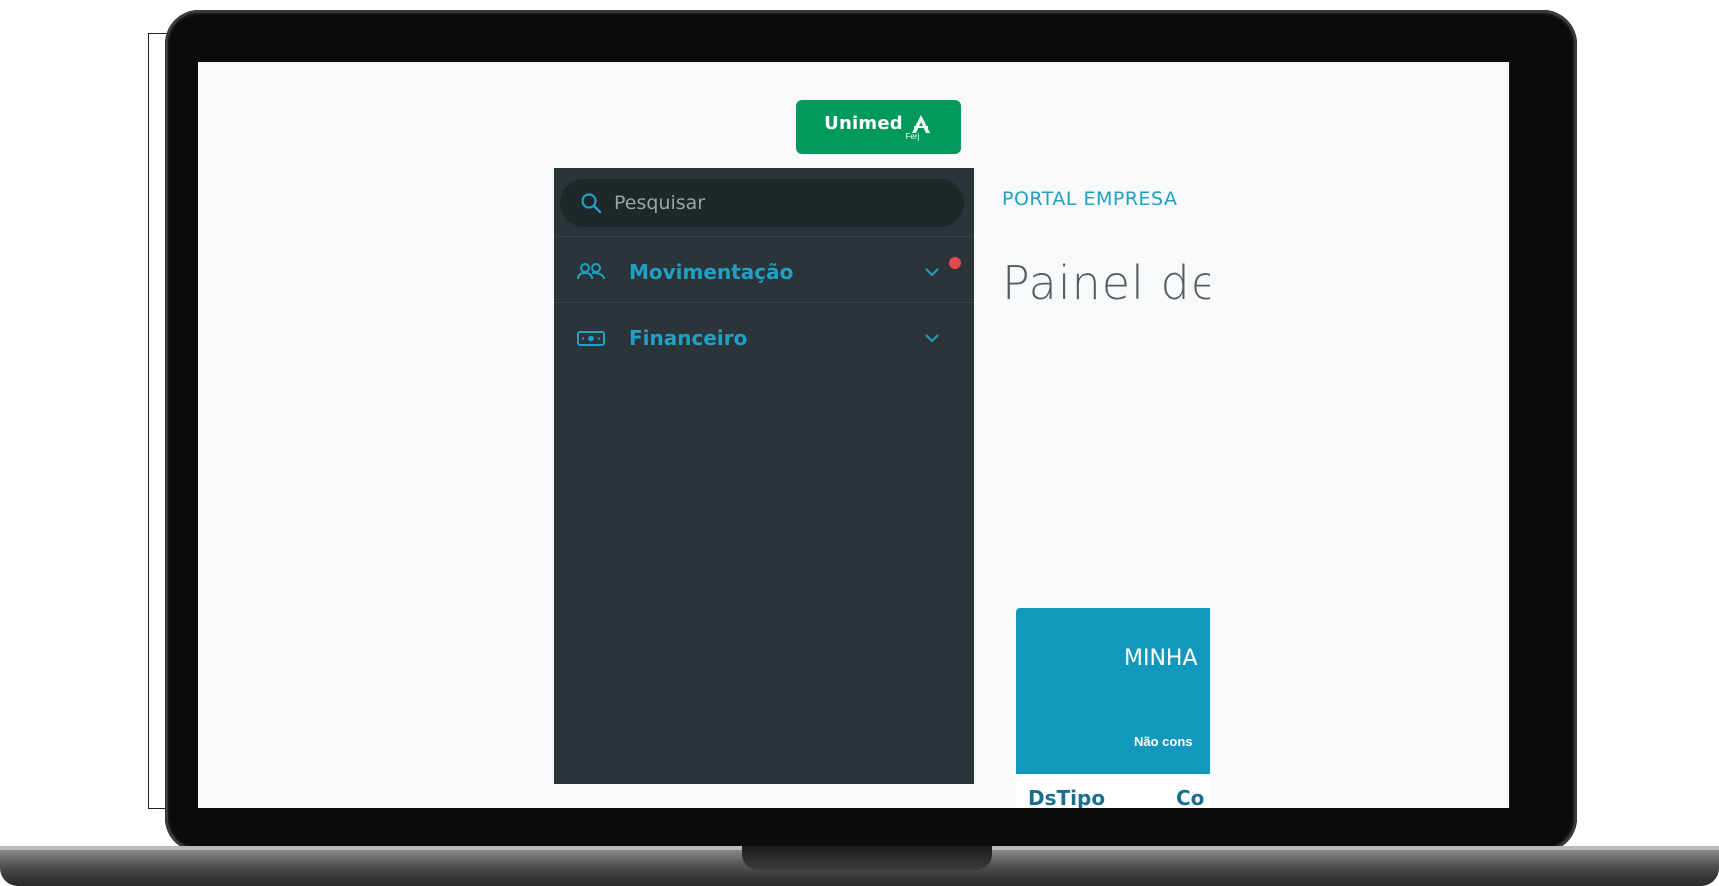 This screenshot has height=886, width=1719. Describe the element at coordinates (1106, 283) in the screenshot. I see `page-title: Painel de` at that location.